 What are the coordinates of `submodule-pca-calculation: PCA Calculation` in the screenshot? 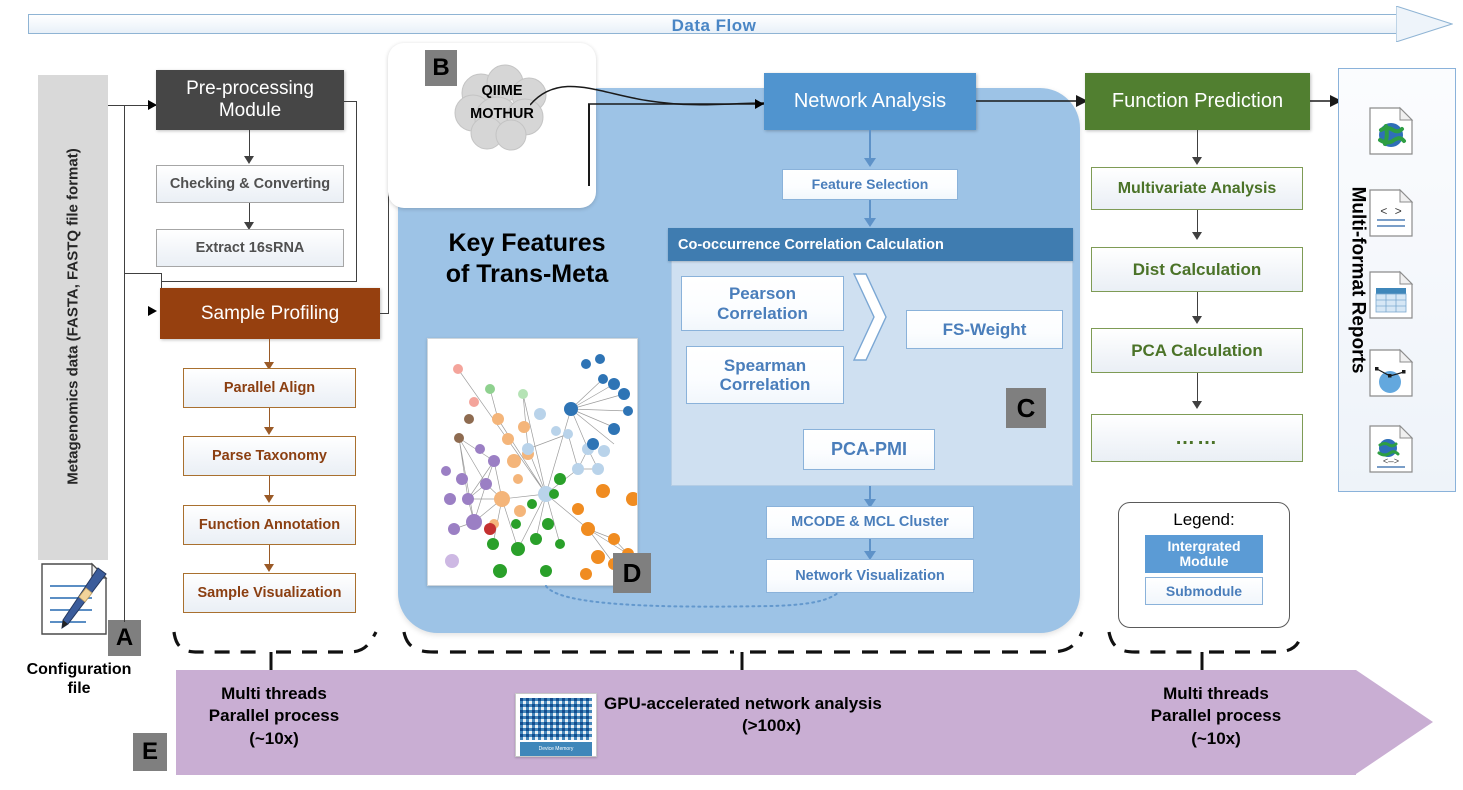 It's located at (1197, 350).